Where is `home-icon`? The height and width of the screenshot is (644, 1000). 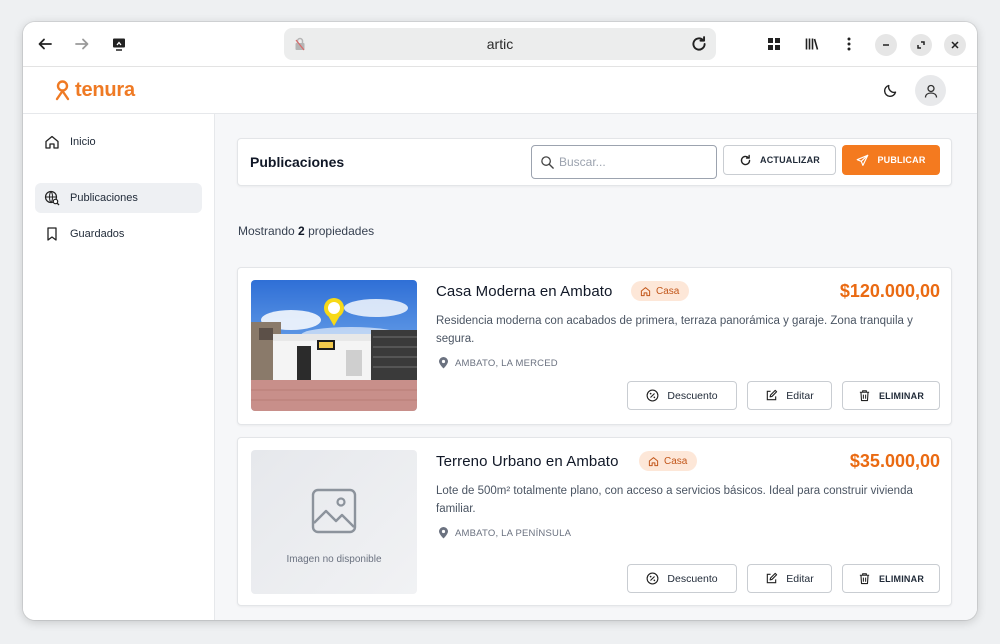 home-icon is located at coordinates (52, 142).